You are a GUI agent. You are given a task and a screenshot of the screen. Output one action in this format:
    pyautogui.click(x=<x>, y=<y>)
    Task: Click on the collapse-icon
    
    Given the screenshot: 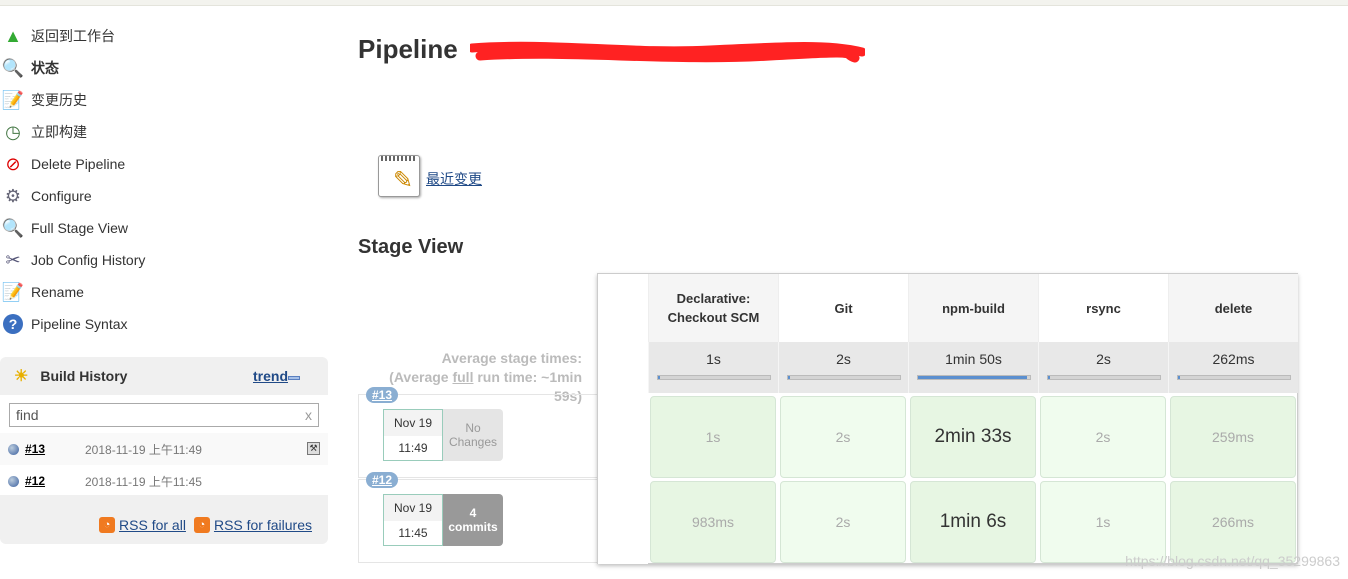 What is the action you would take?
    pyautogui.click(x=294, y=378)
    